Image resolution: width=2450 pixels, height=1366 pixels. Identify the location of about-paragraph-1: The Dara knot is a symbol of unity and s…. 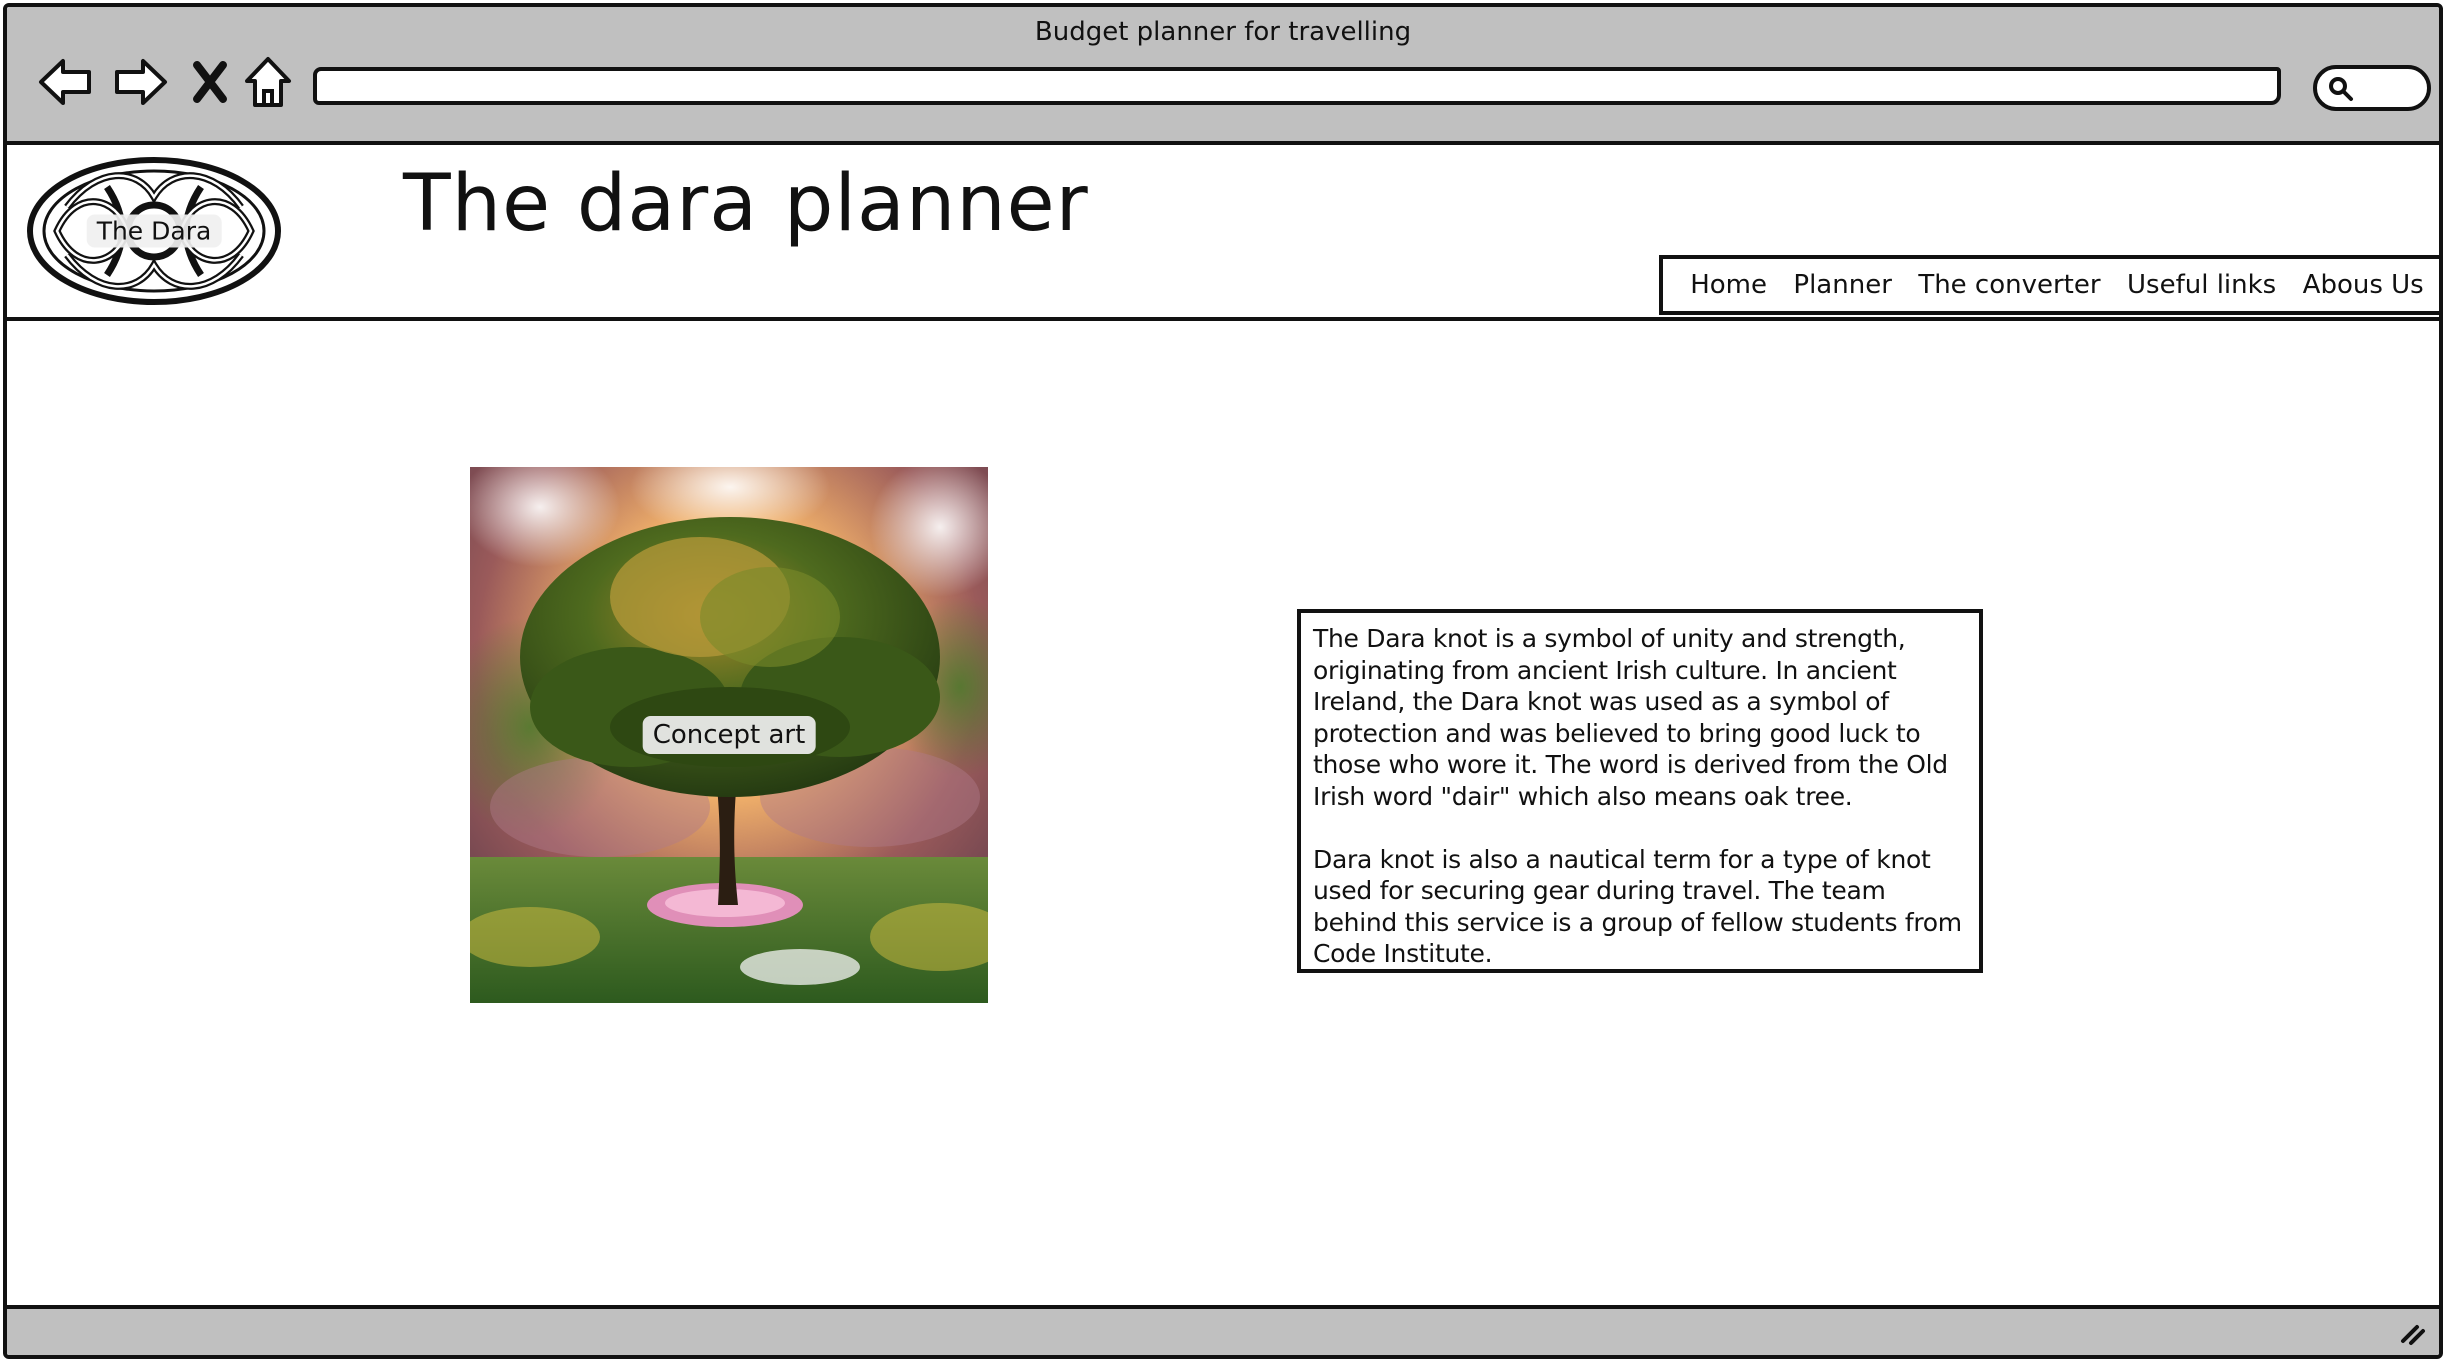
(1630, 717).